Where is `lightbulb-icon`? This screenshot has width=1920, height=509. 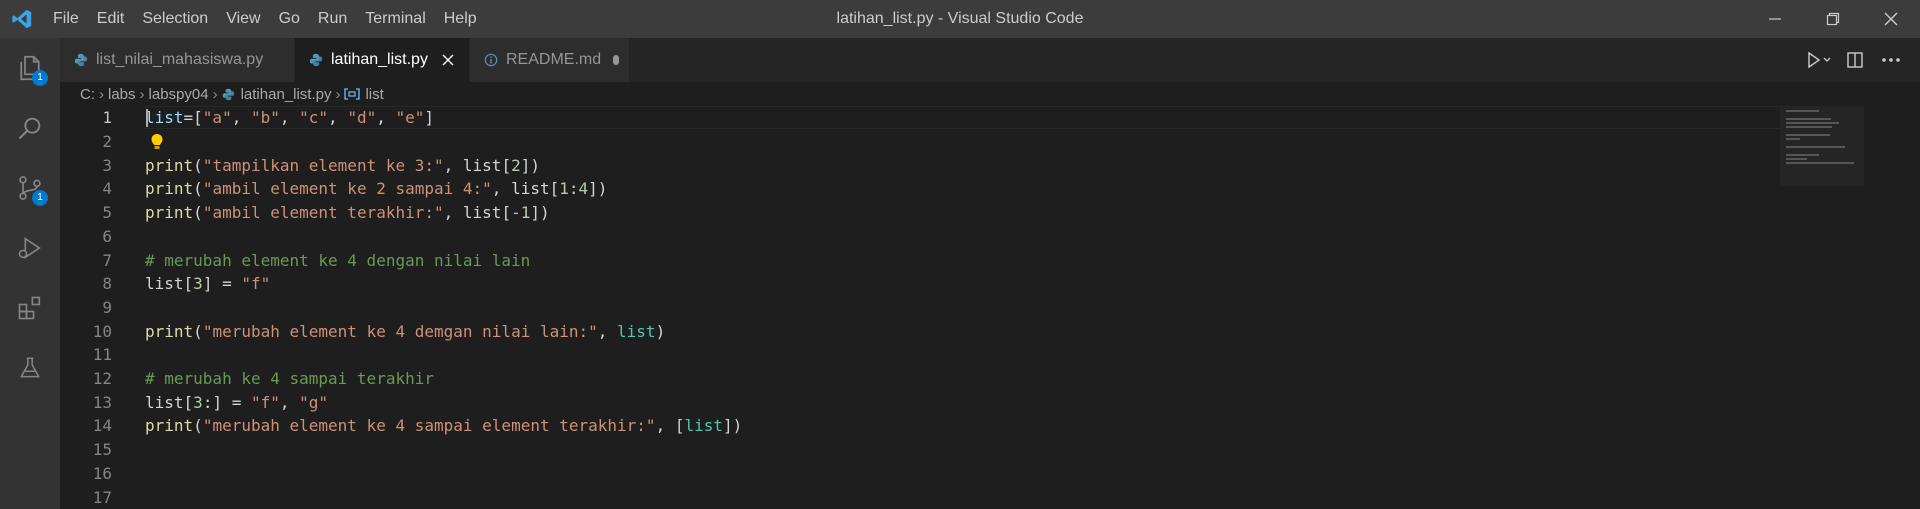 lightbulb-icon is located at coordinates (157, 142).